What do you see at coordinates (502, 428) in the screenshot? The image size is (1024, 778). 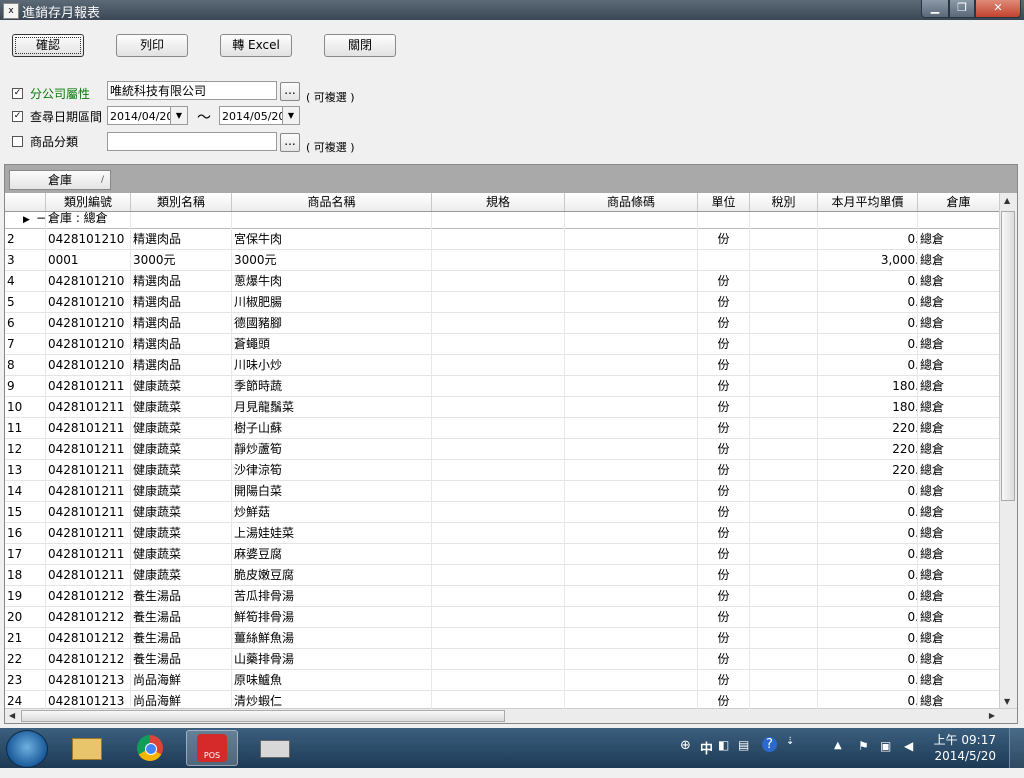 I see `table-row: 11 0428101211 健康蔬菜 樹子山蘇 份 220. 總倉` at bounding box center [502, 428].